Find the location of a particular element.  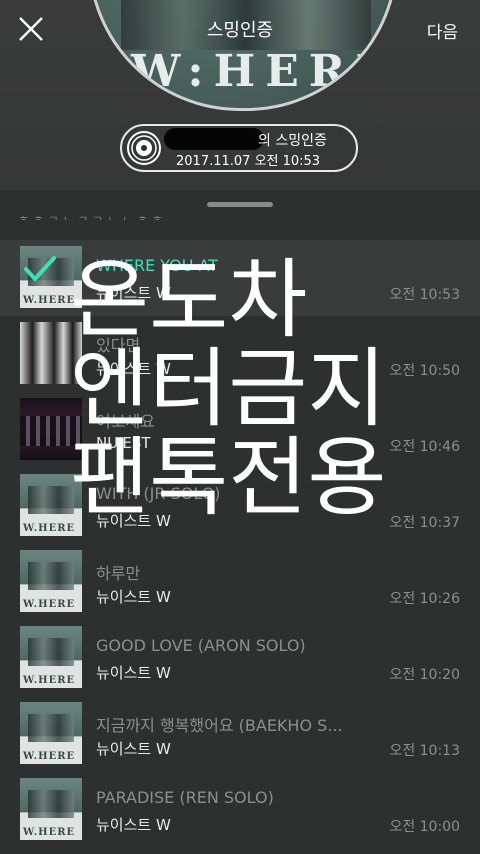

streaming-badge: 의 스밍인증 2017.11.07 오전 10:53 is located at coordinates (239, 148).